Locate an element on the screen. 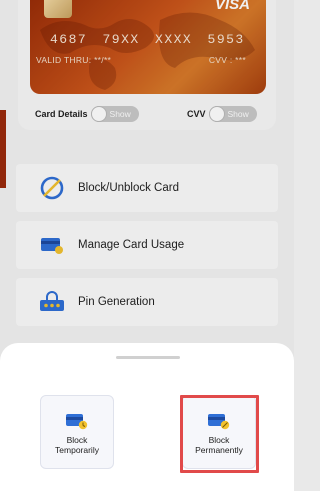 The width and height of the screenshot is (320, 491). sheet-drag-handle is located at coordinates (148, 357).